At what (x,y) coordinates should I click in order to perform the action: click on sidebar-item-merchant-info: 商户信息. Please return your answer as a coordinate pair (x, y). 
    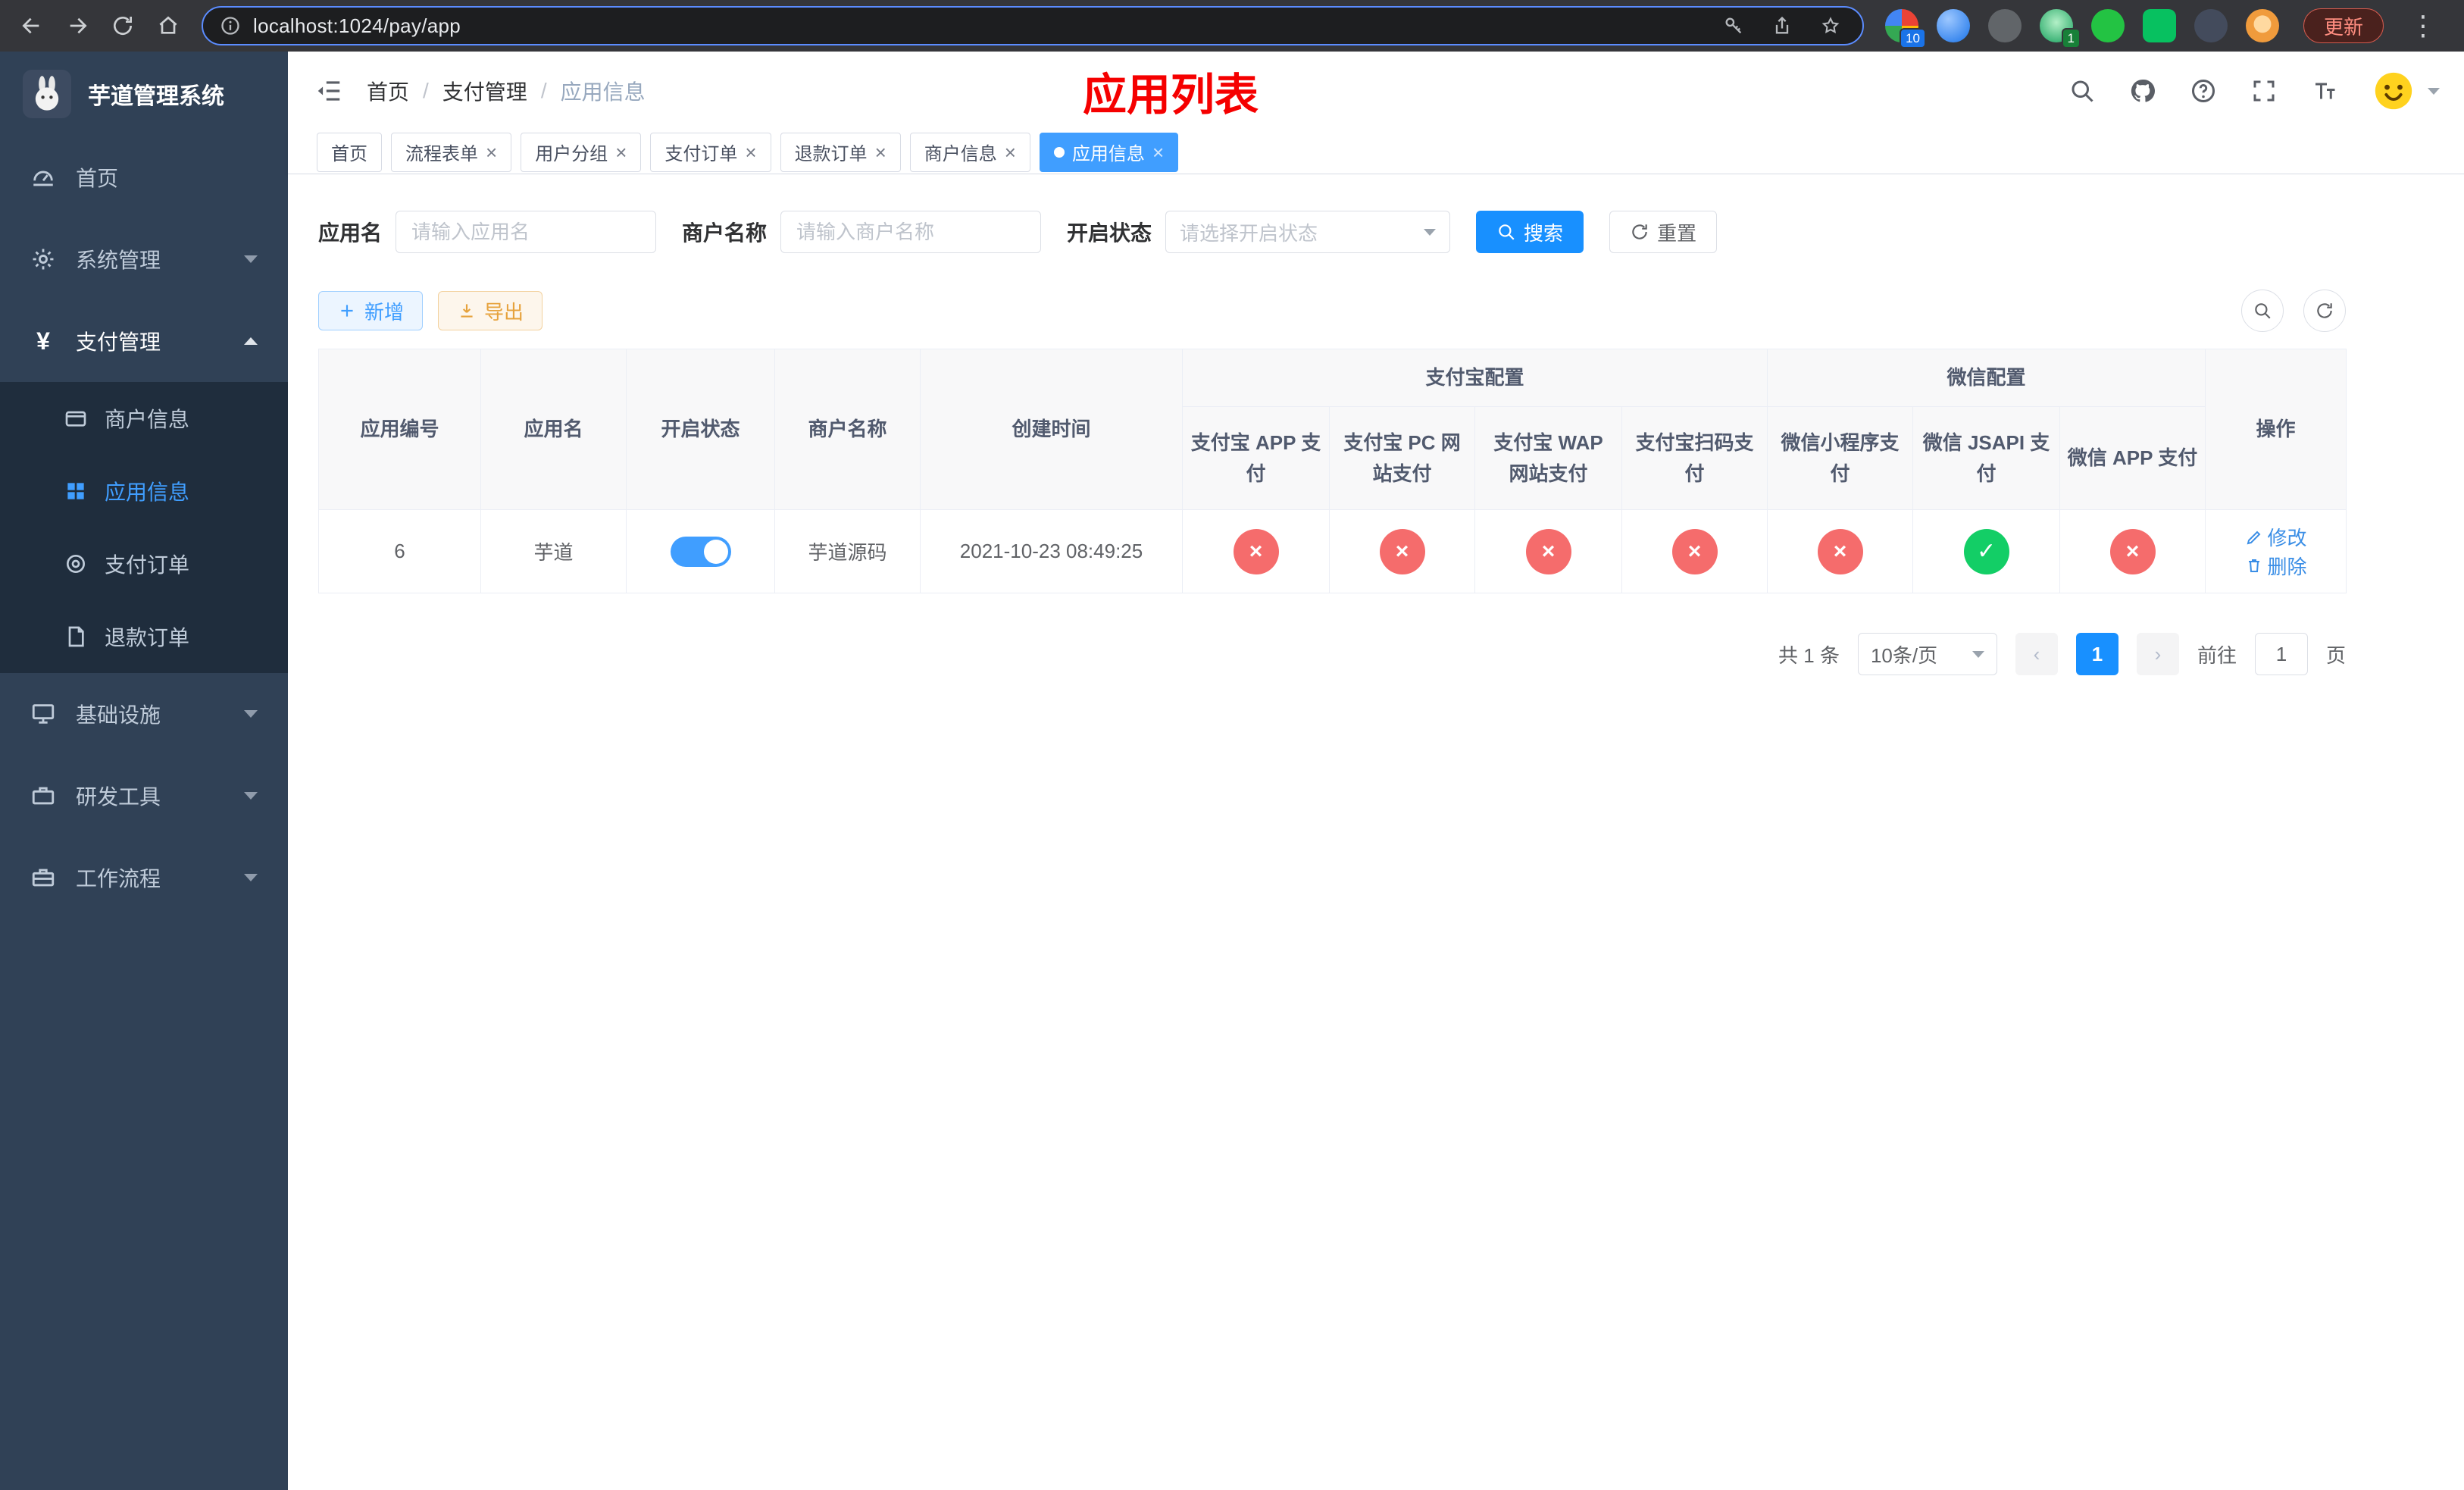
    Looking at the image, I should click on (144, 419).